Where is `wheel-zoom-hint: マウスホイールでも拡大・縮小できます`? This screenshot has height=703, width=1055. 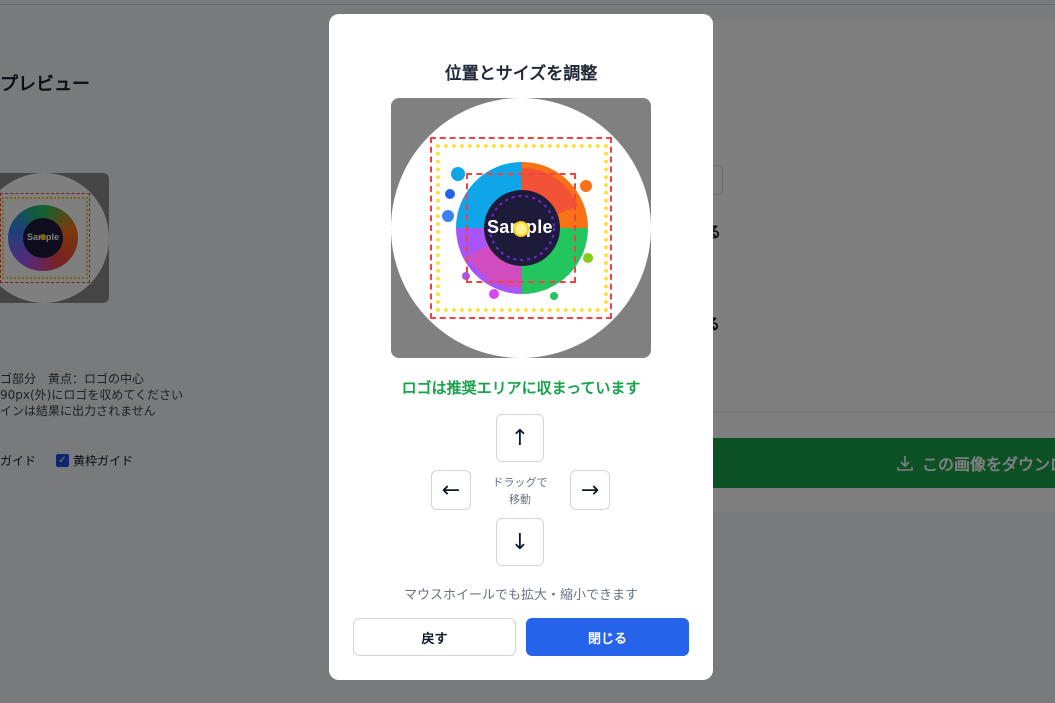 wheel-zoom-hint: マウスホイールでも拡大・縮小できます is located at coordinates (520, 595).